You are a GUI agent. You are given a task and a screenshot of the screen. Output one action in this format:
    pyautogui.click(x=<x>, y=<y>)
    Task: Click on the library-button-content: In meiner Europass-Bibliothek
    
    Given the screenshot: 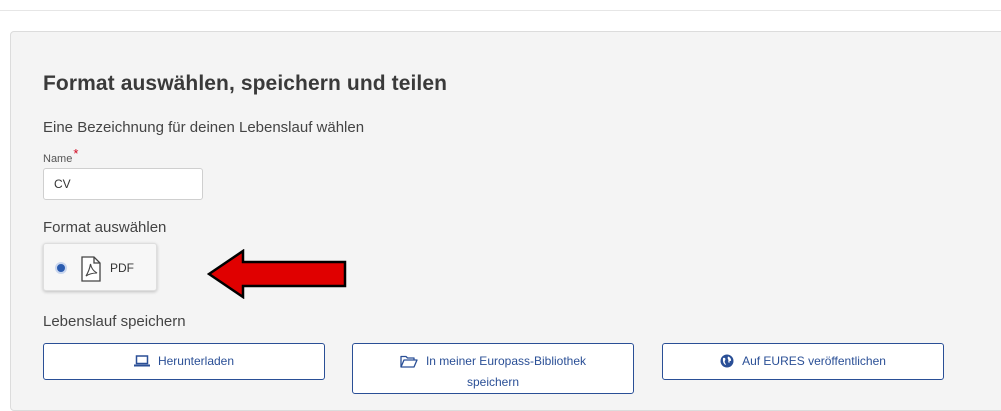 What is the action you would take?
    pyautogui.click(x=493, y=361)
    